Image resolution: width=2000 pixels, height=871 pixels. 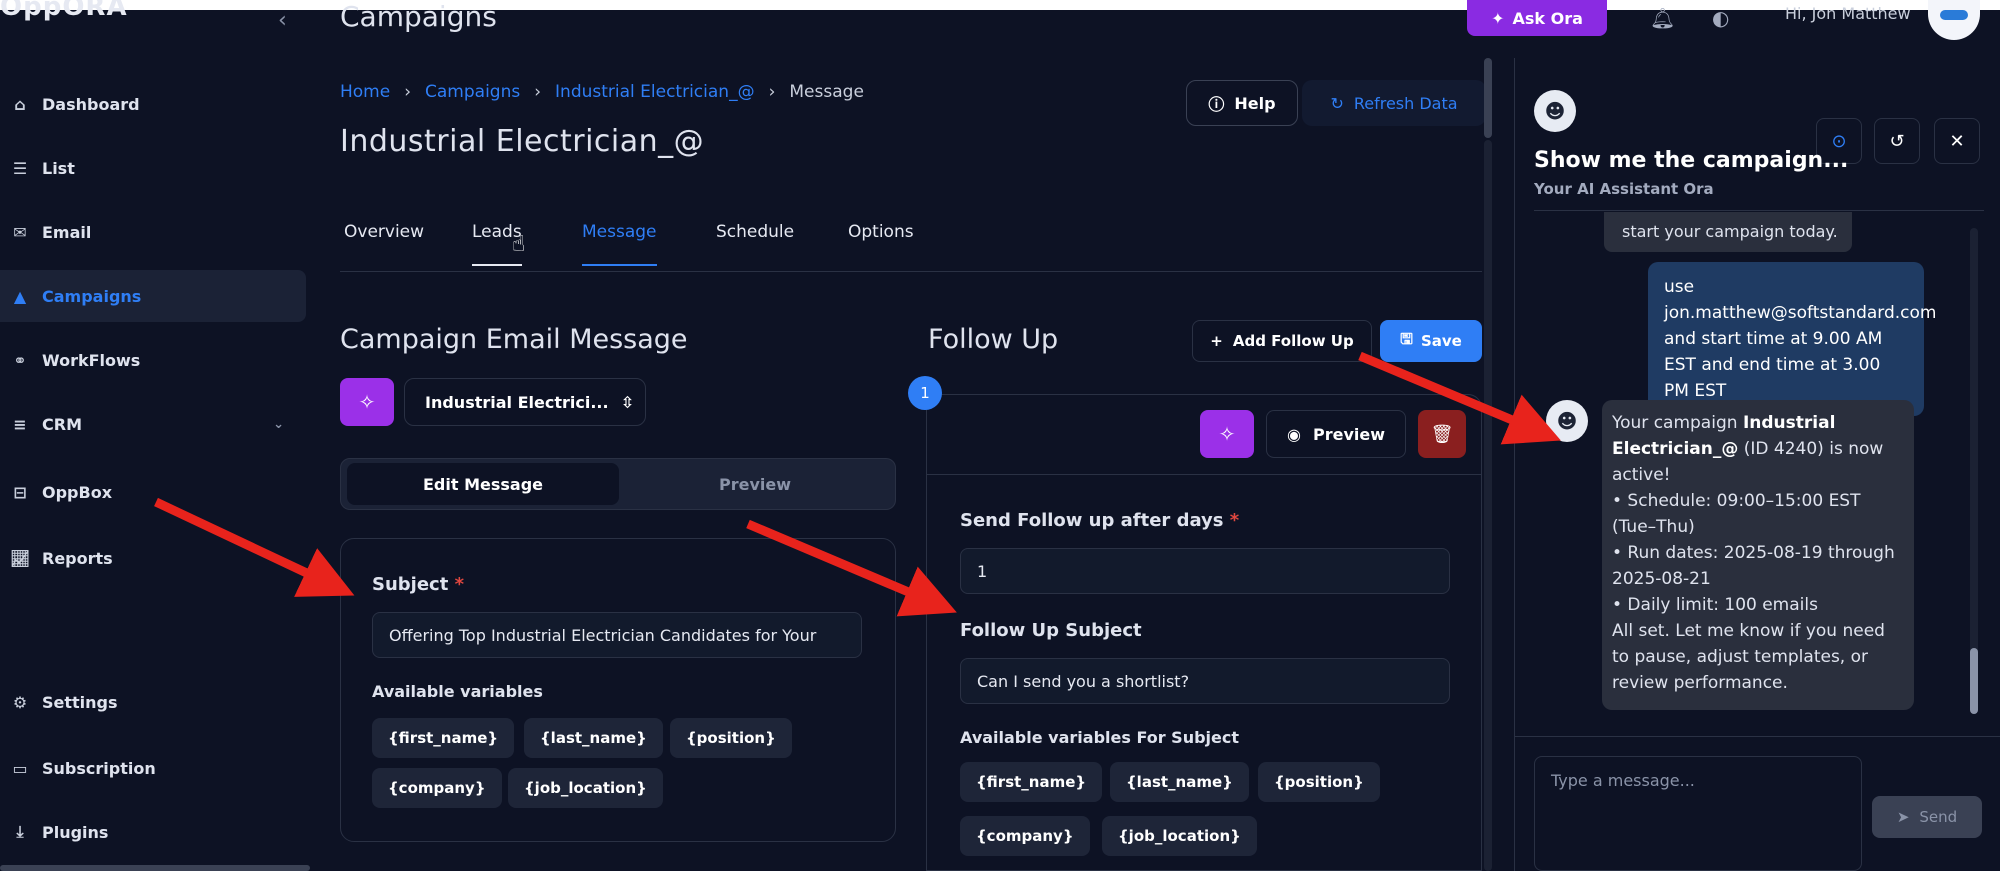 What do you see at coordinates (1204, 474) in the screenshot?
I see `follow-up-card-divider` at bounding box center [1204, 474].